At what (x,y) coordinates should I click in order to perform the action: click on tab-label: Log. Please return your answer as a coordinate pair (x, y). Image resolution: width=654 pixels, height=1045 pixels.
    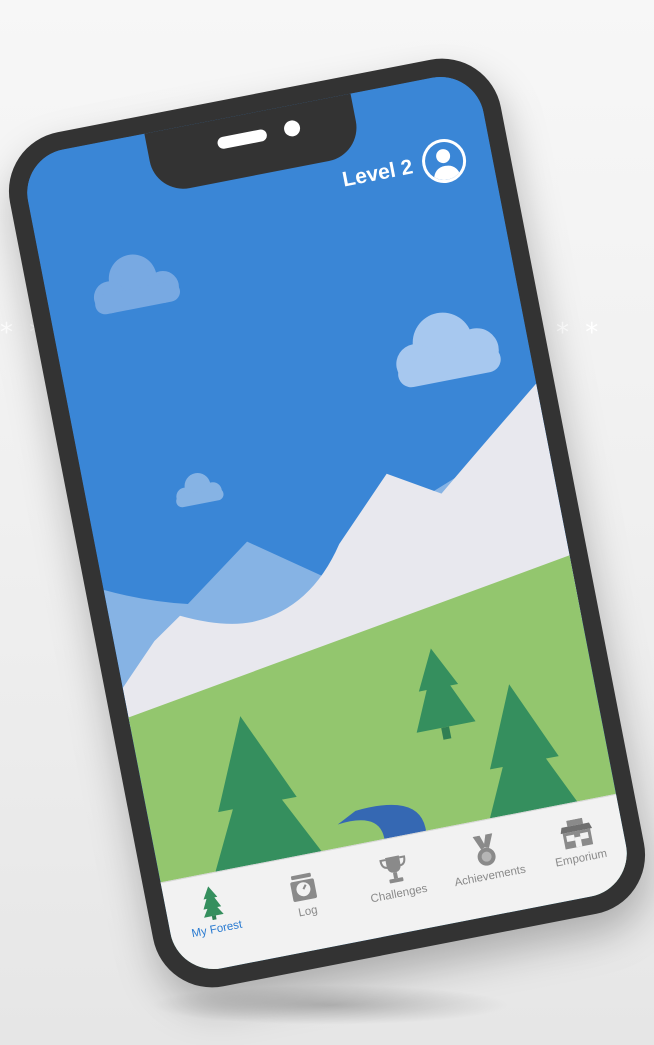
    Looking at the image, I should click on (308, 912).